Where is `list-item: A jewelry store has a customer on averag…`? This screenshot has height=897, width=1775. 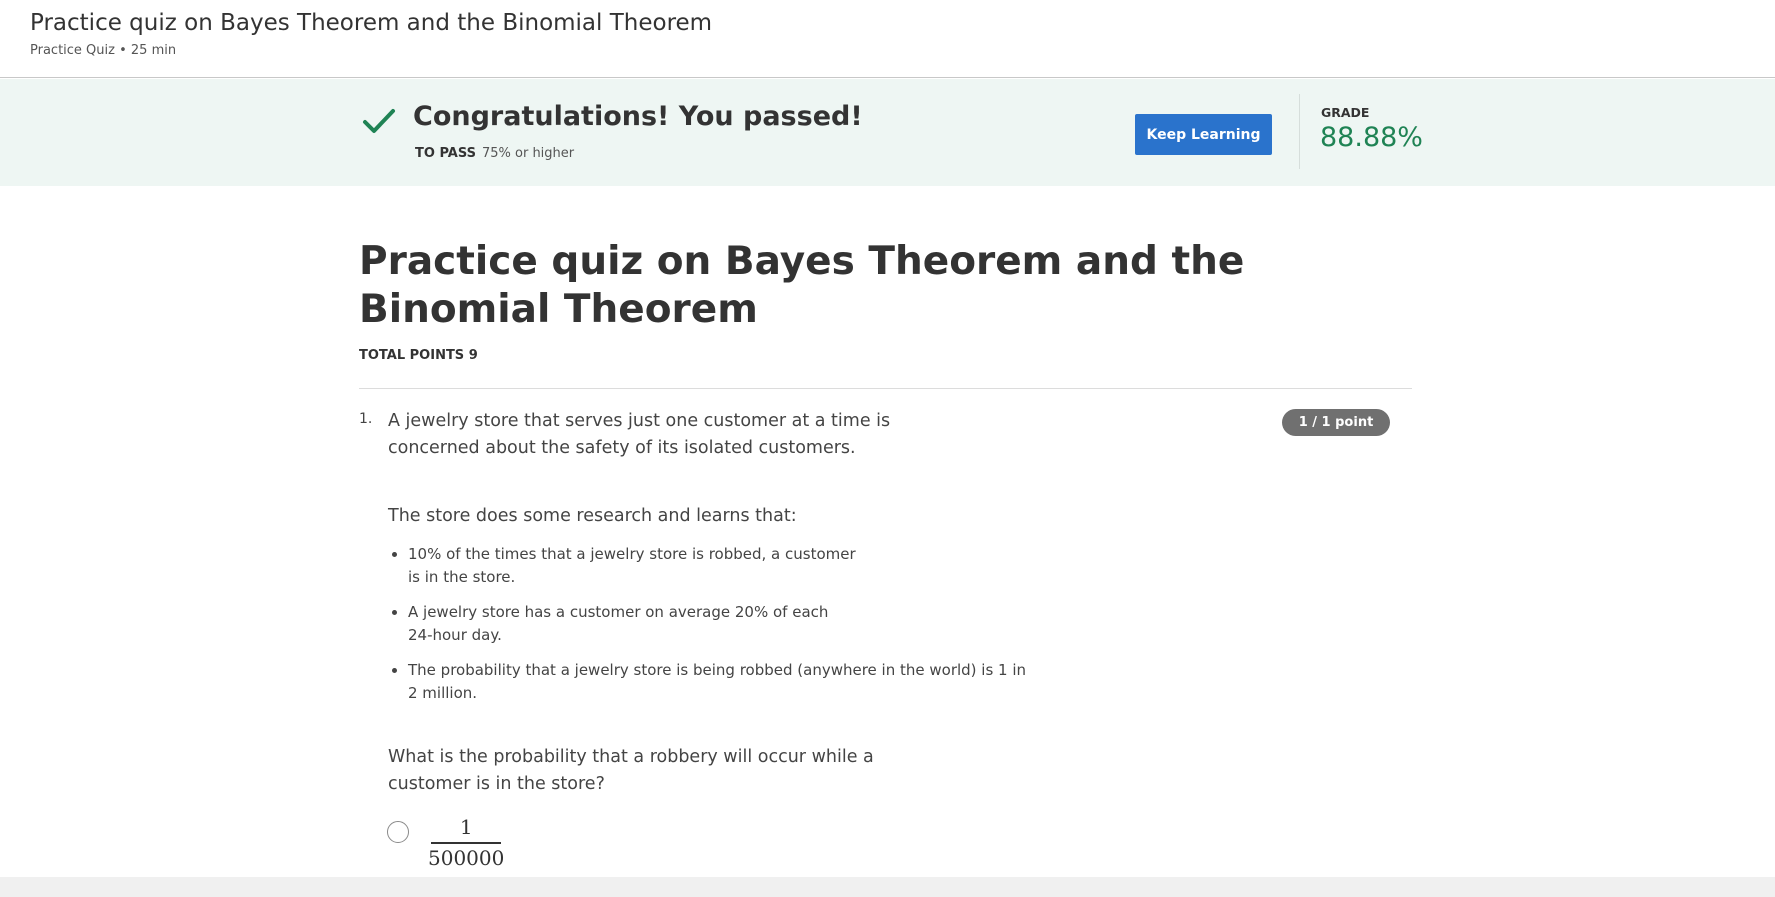
list-item: A jewelry store has a customer on averag… is located at coordinates (623, 624).